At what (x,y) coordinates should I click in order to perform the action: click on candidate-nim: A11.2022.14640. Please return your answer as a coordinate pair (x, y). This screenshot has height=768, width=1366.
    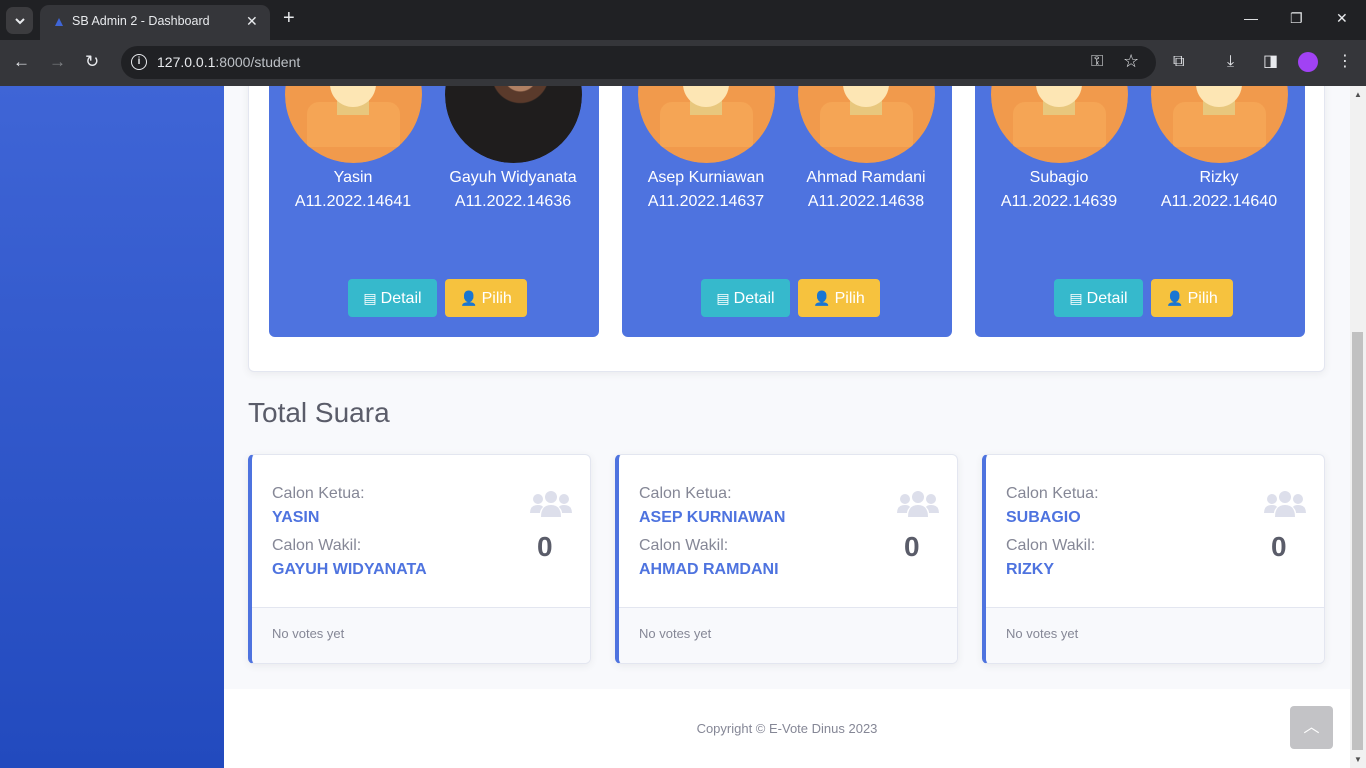
    Looking at the image, I should click on (1219, 201).